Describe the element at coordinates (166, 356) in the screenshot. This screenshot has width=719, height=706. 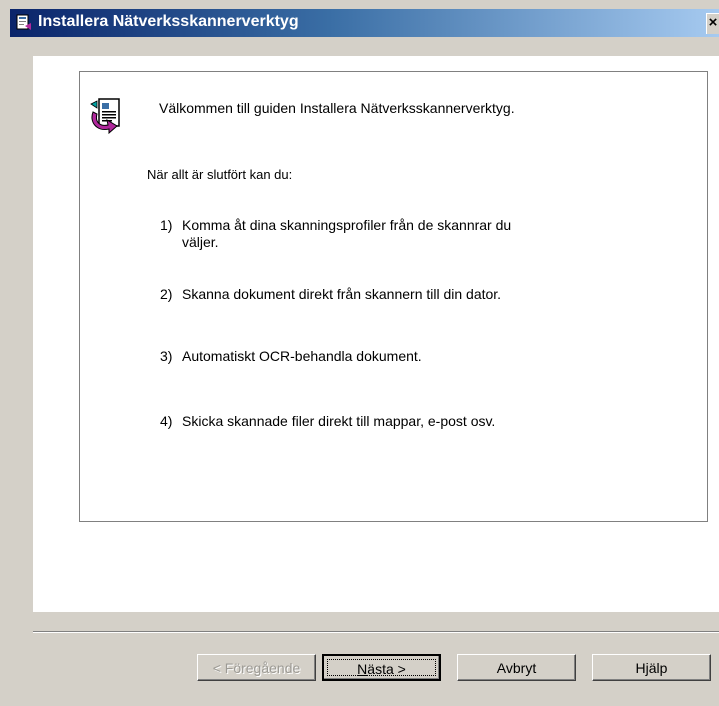
I see `list-item-number: 3)` at that location.